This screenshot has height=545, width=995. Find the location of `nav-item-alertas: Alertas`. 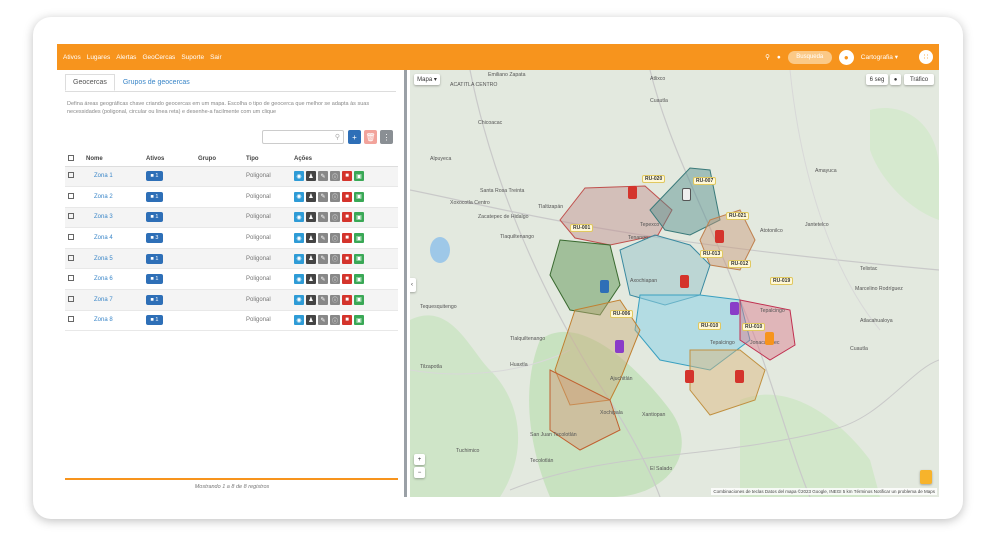

nav-item-alertas: Alertas is located at coordinates (126, 57).